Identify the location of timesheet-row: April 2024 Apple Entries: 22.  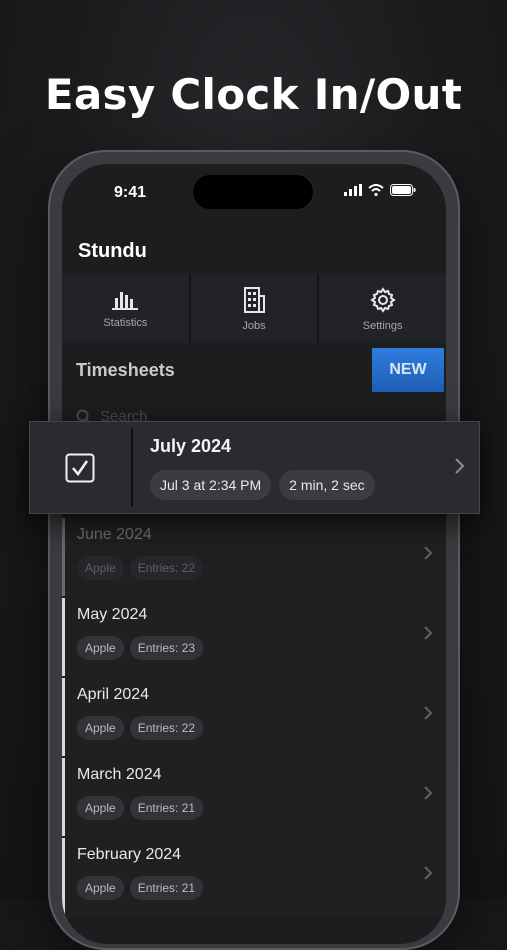
(254, 717).